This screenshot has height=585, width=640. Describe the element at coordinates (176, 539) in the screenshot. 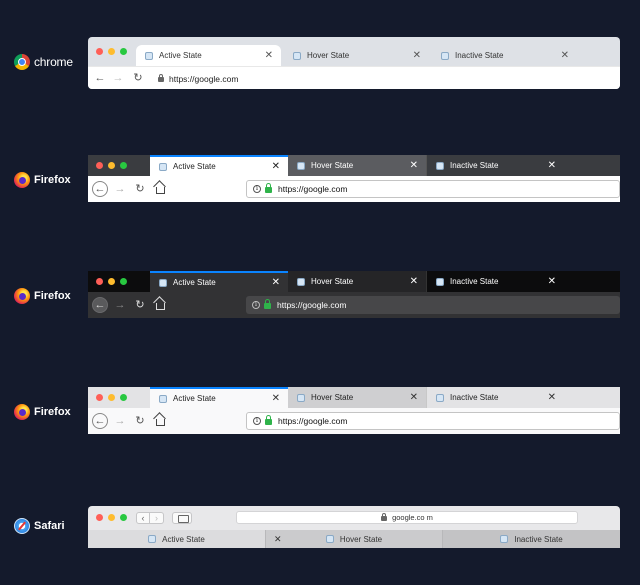

I see `tab-active: Active State` at that location.